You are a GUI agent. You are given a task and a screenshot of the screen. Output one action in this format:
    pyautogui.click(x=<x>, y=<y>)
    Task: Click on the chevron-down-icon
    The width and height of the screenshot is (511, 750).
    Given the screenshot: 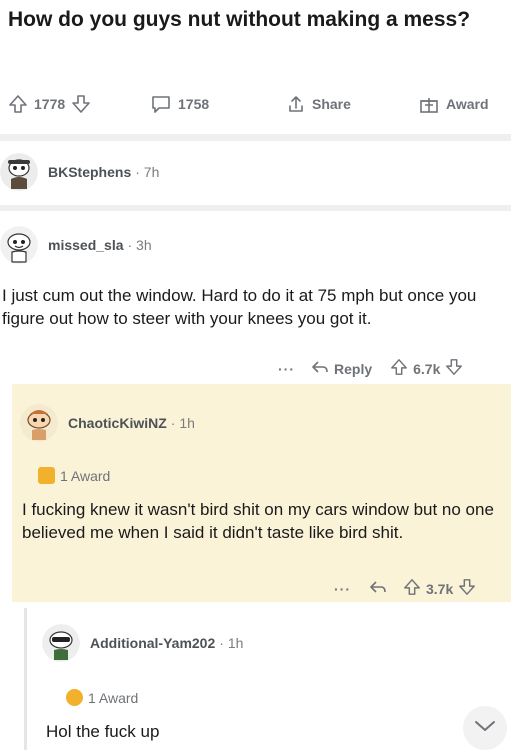 What is the action you would take?
    pyautogui.click(x=485, y=728)
    